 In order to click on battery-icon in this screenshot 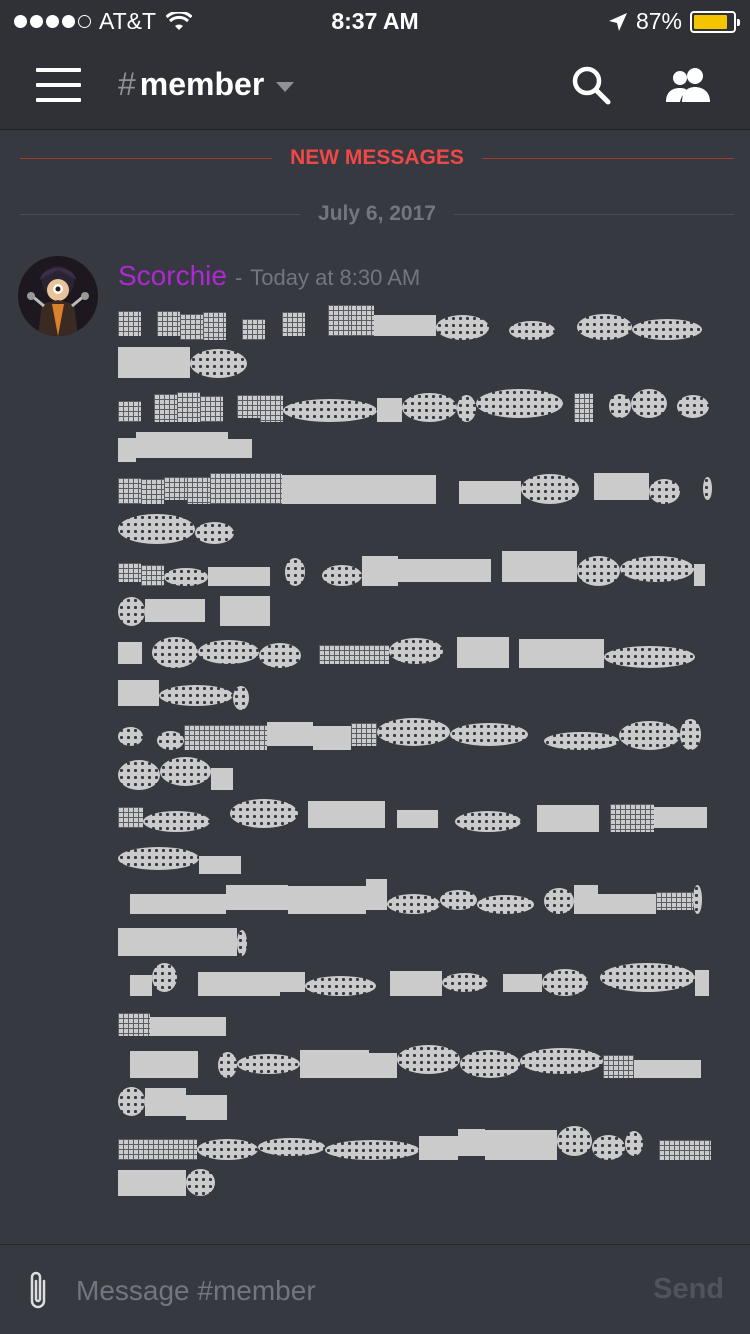, I will do `click(715, 21)`.